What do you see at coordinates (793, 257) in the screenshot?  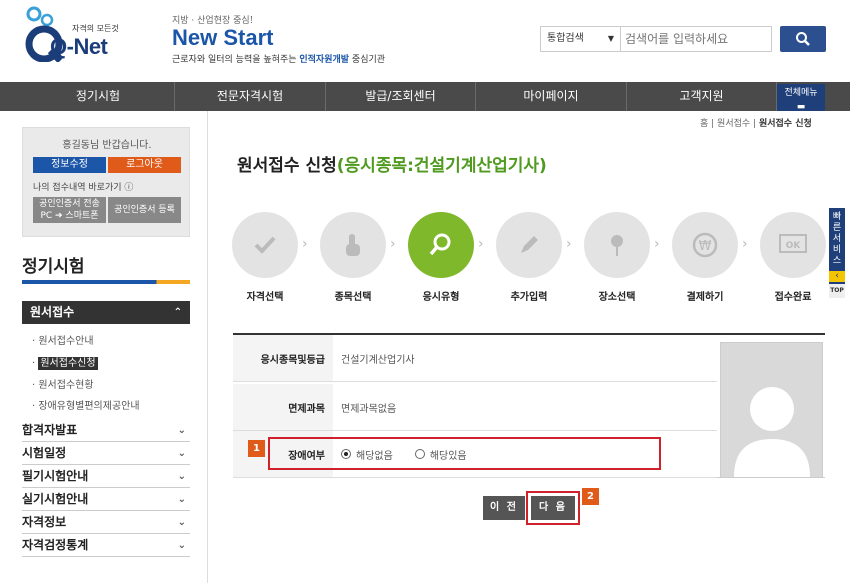 I see `step-complete: OK 접수완료` at bounding box center [793, 257].